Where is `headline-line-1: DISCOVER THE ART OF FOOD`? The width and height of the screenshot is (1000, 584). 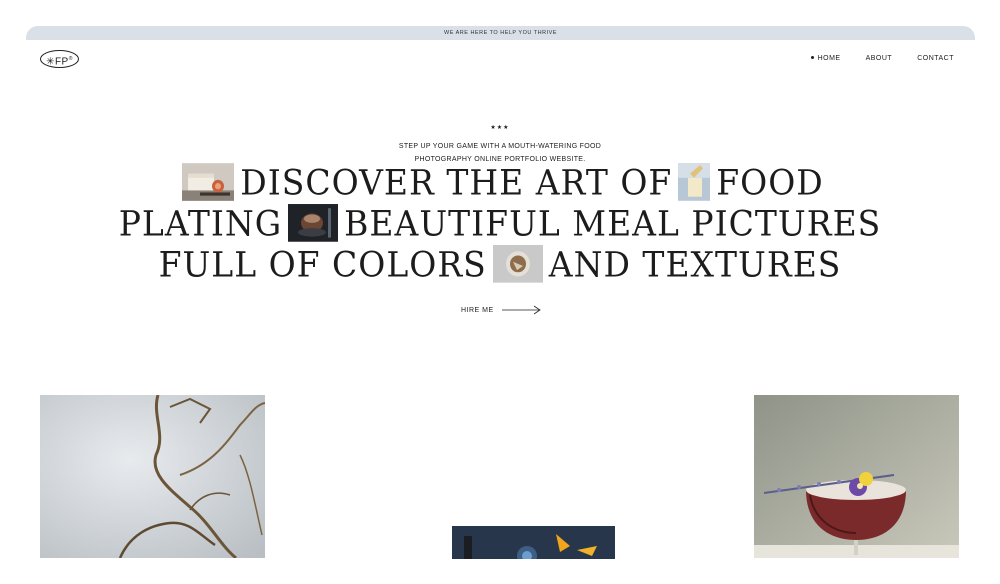 headline-line-1: DISCOVER THE ART OF FOOD is located at coordinates (500, 183).